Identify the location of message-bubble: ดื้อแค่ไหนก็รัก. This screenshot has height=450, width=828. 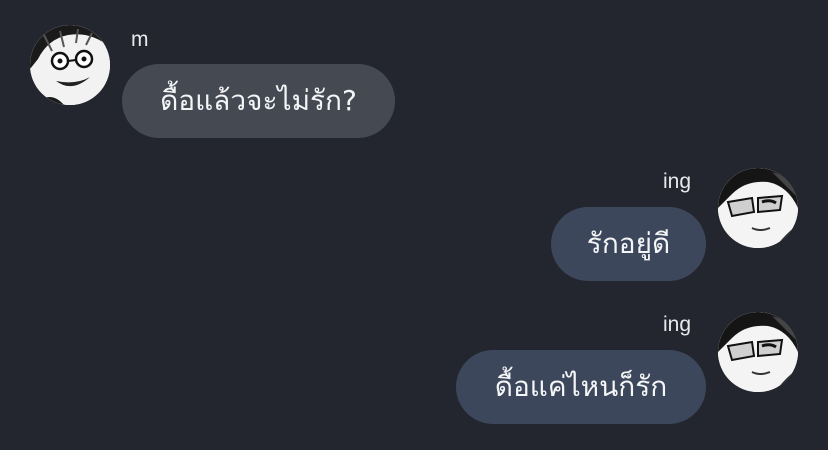
(581, 387).